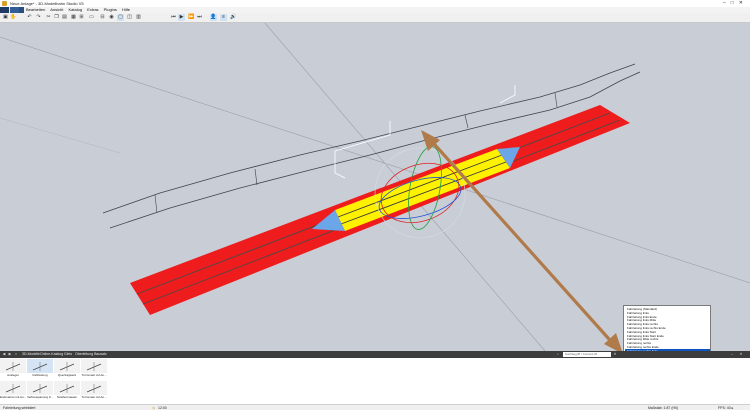 Image resolution: width=750 pixels, height=411 pixels. I want to click on play-icon: ▶, so click(181, 17).